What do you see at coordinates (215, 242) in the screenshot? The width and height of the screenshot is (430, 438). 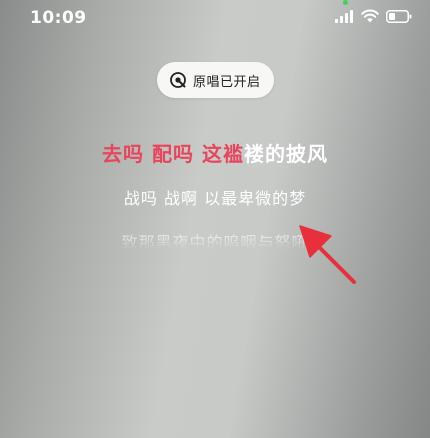 I see `upcoming-lyric-line: 致那黑夜中的呜咽与怒吼` at bounding box center [215, 242].